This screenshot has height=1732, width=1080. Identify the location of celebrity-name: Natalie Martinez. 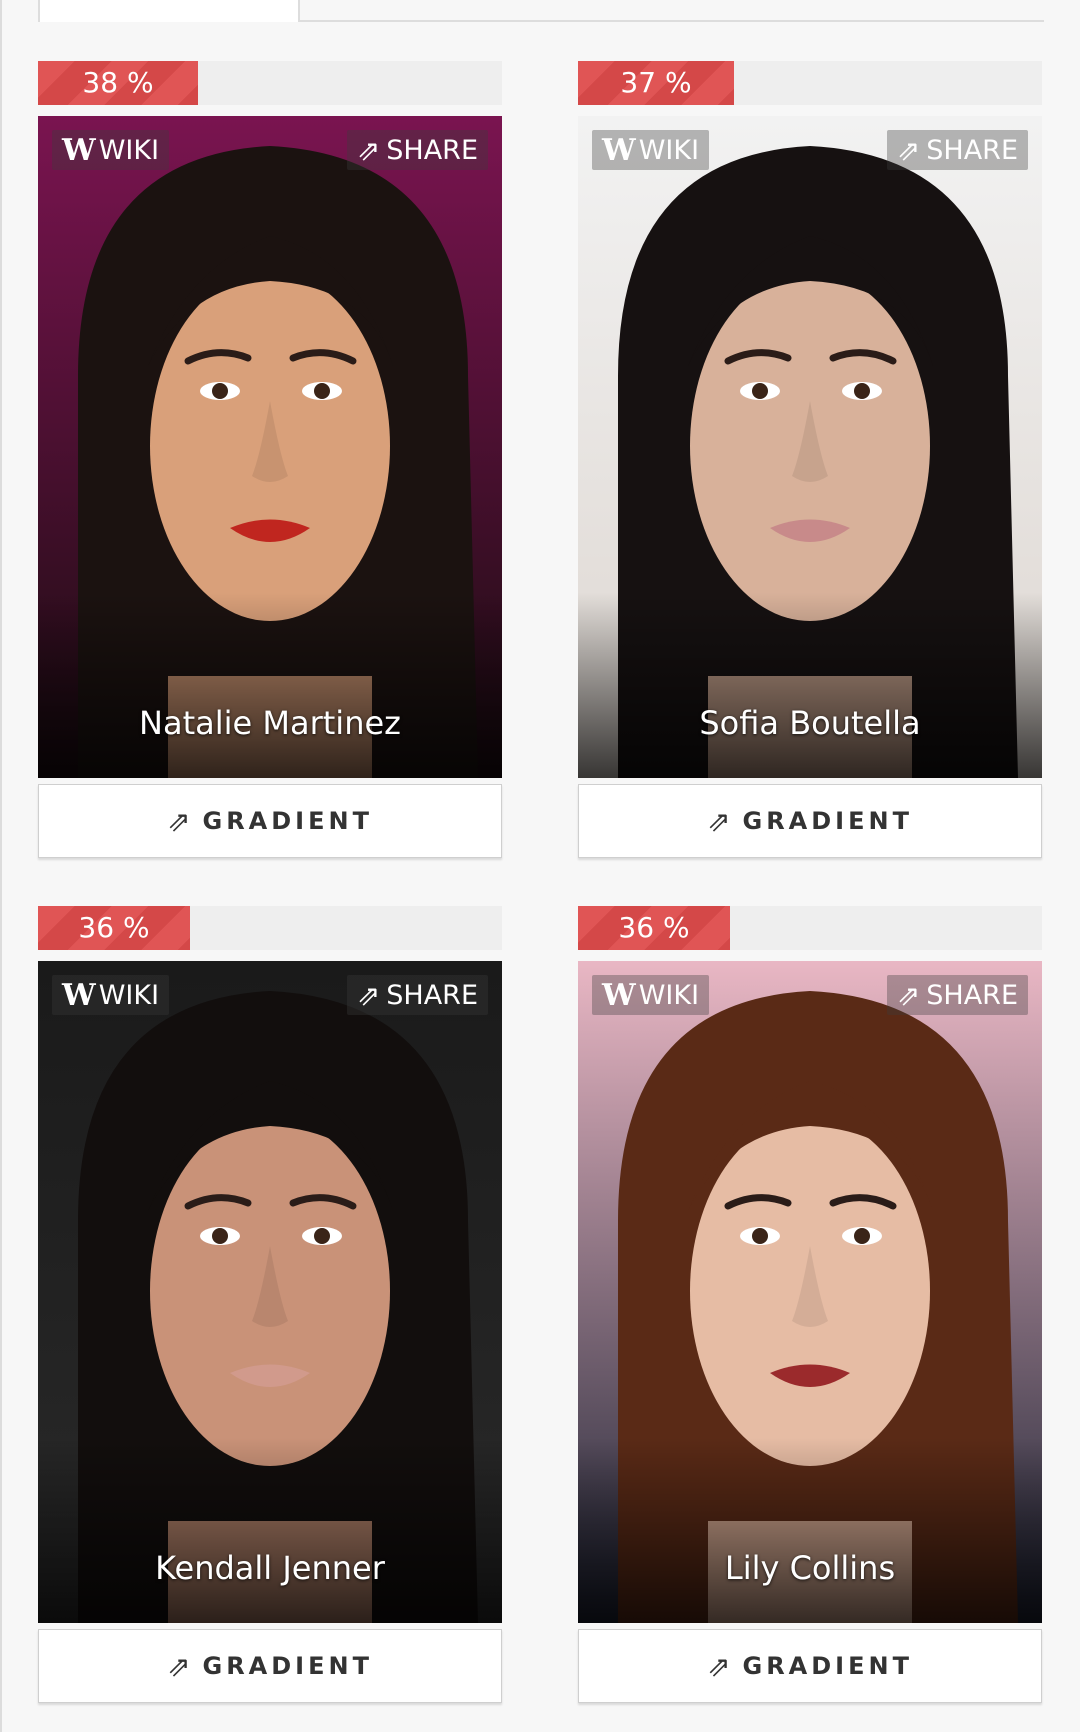
(270, 723).